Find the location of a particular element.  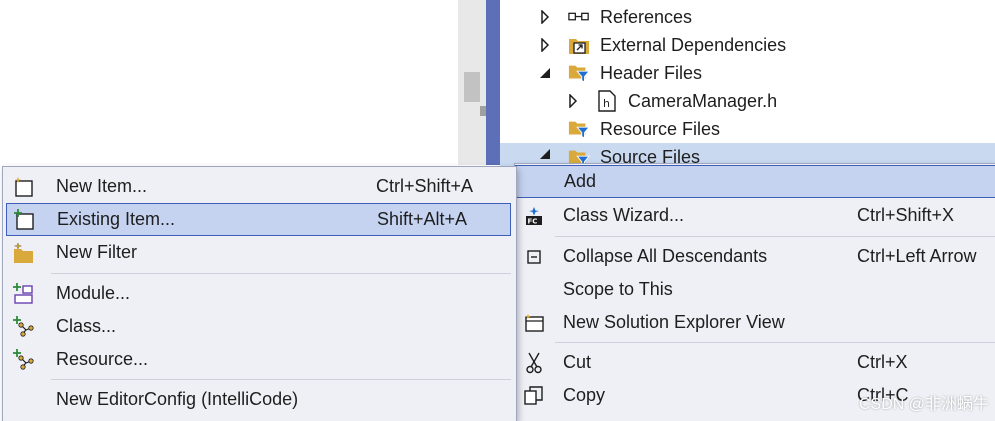

menu-item-label: New EditorConfig (IntelliCode) is located at coordinates (177, 399).